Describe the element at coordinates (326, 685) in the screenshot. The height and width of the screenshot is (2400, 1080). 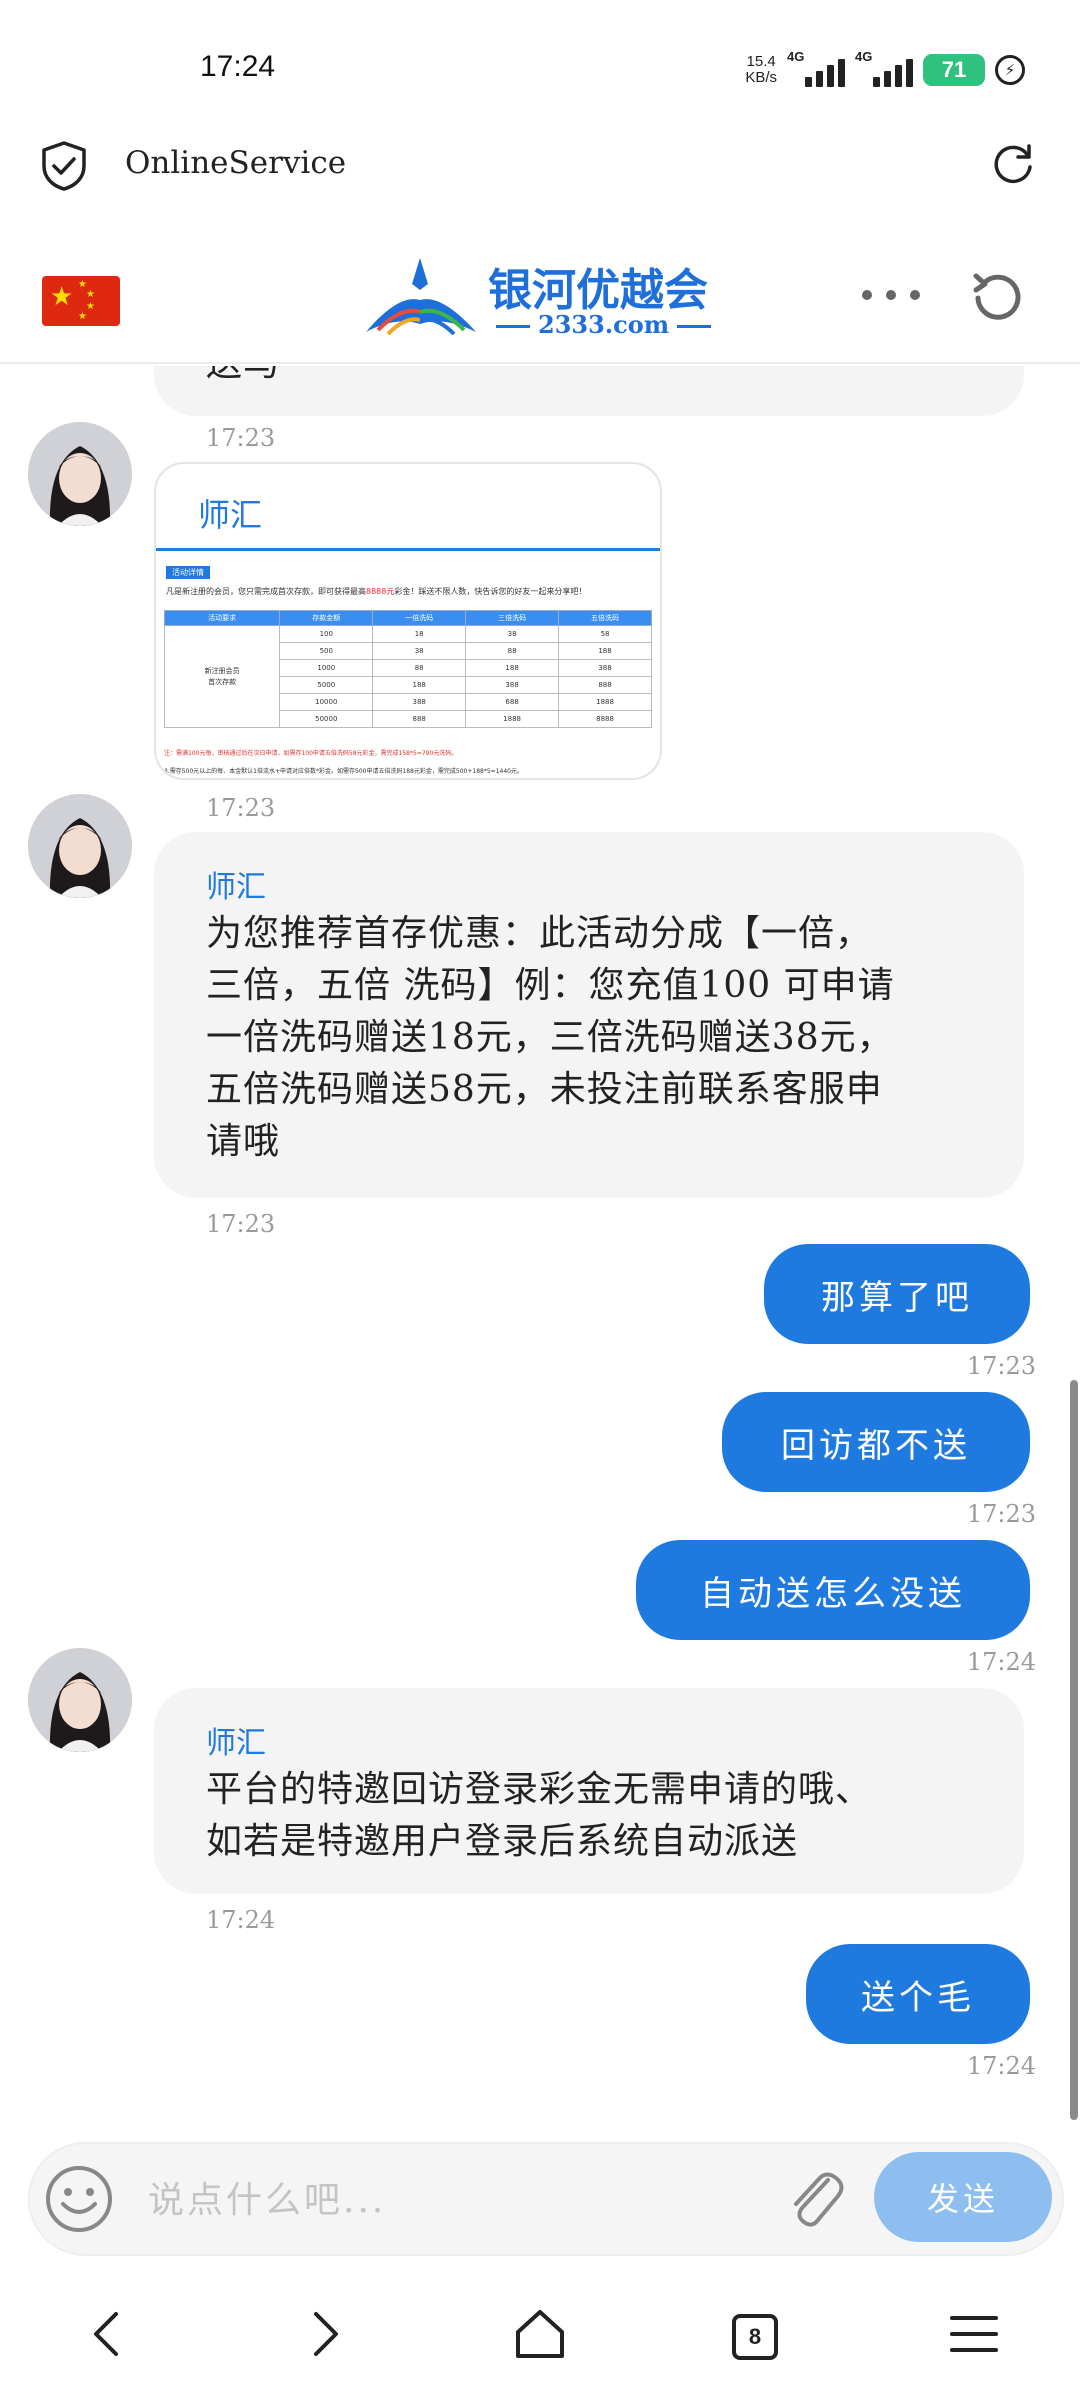
I see `table-cell: 5000` at that location.